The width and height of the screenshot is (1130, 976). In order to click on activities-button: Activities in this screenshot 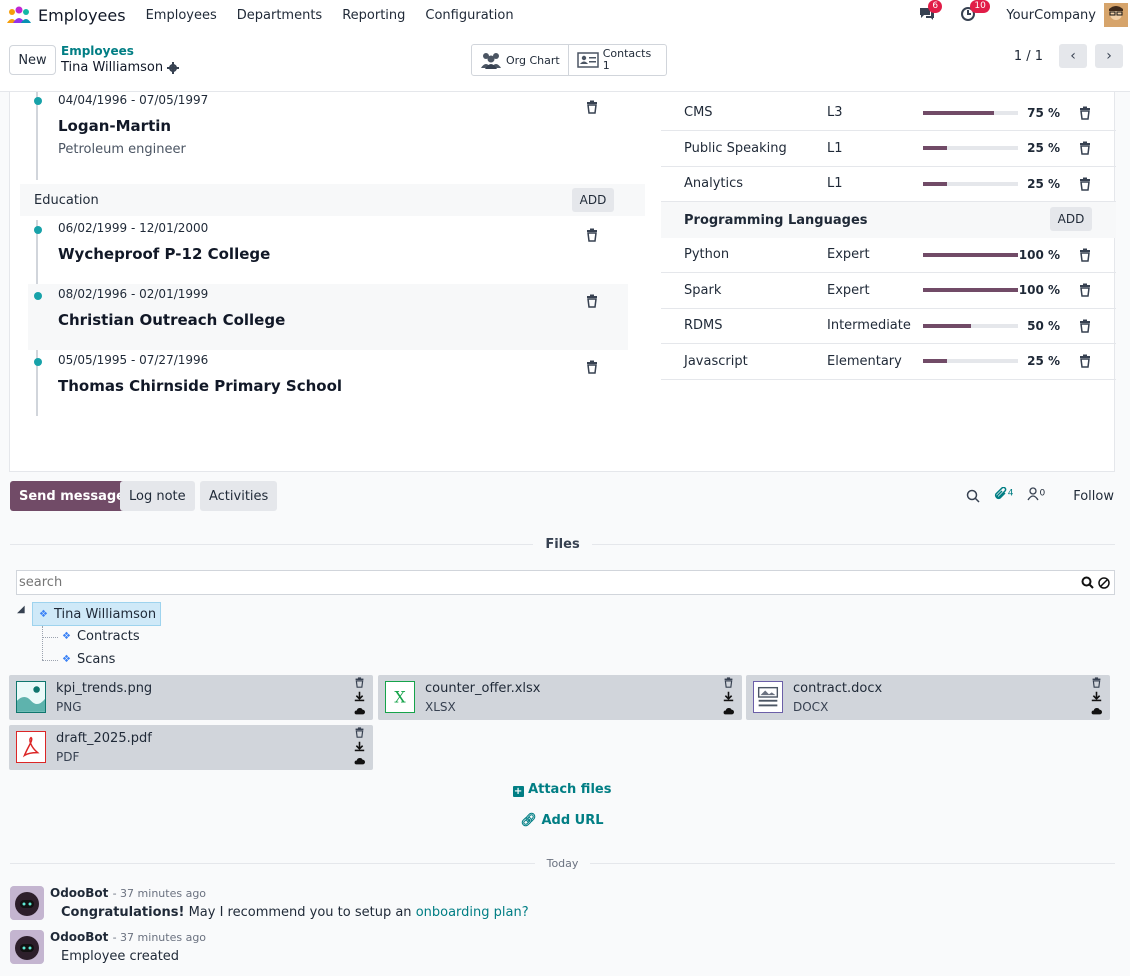, I will do `click(239, 496)`.